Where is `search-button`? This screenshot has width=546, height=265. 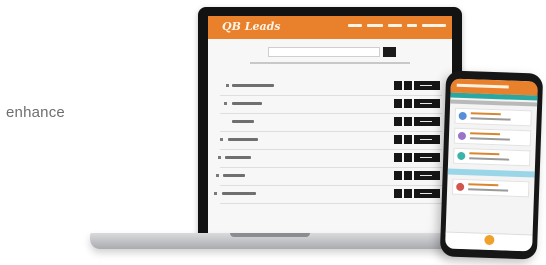 search-button is located at coordinates (389, 52).